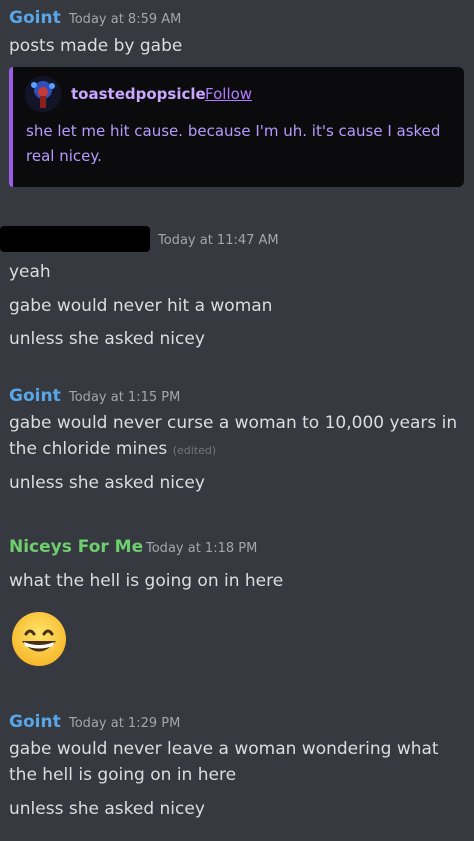  Describe the element at coordinates (75, 239) in the screenshot. I see `redacted-author-name` at that location.